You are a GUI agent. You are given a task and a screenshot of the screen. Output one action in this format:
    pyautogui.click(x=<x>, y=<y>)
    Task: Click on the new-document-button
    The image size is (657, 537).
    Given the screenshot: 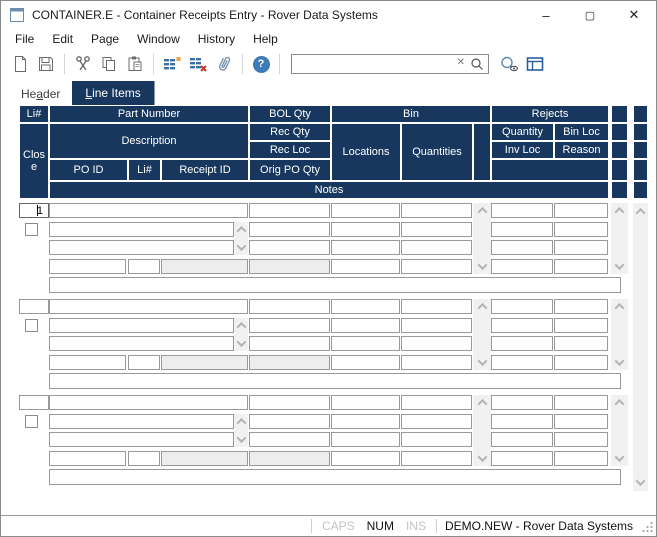 What is the action you would take?
    pyautogui.click(x=20, y=64)
    